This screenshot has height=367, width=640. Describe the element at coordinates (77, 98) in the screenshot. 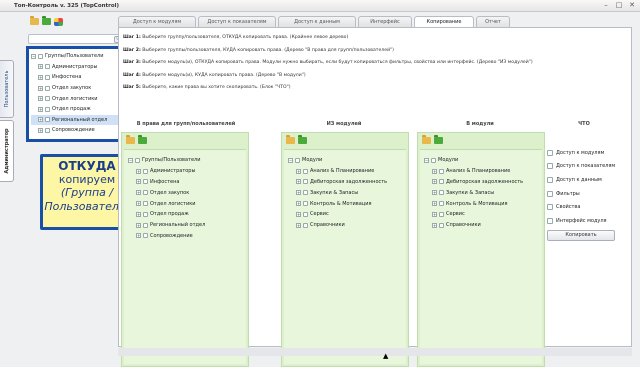

I see `tree-item: + Отдел логистики` at that location.